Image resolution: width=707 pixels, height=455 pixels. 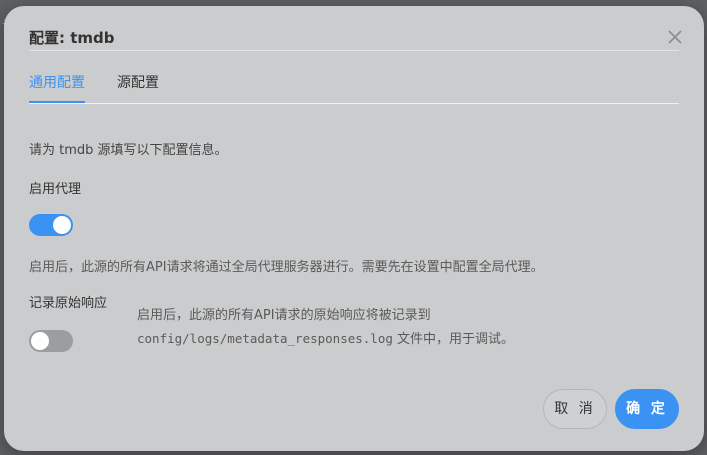 What do you see at coordinates (138, 82) in the screenshot?
I see `tab-source-config: 源配置` at bounding box center [138, 82].